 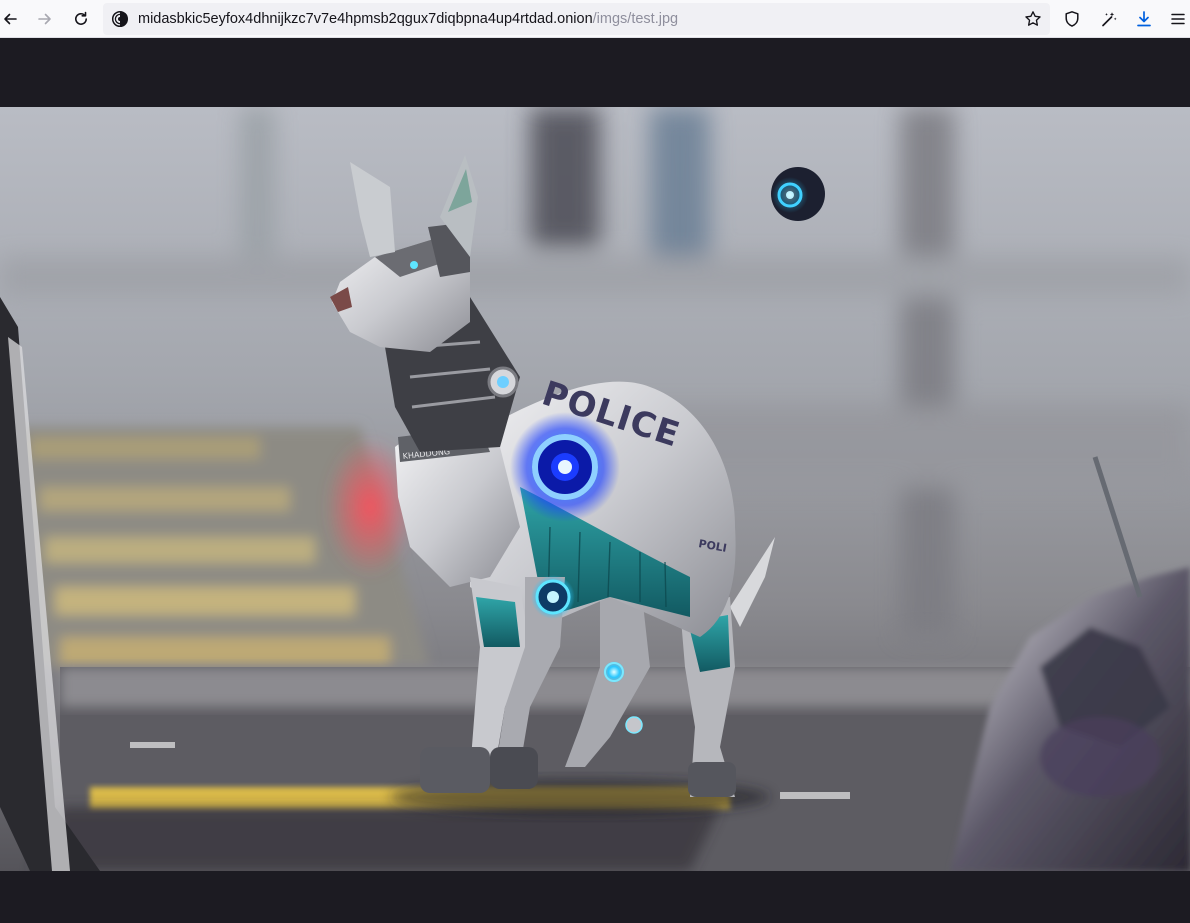 I want to click on extensions-button, so click(x=1109, y=19).